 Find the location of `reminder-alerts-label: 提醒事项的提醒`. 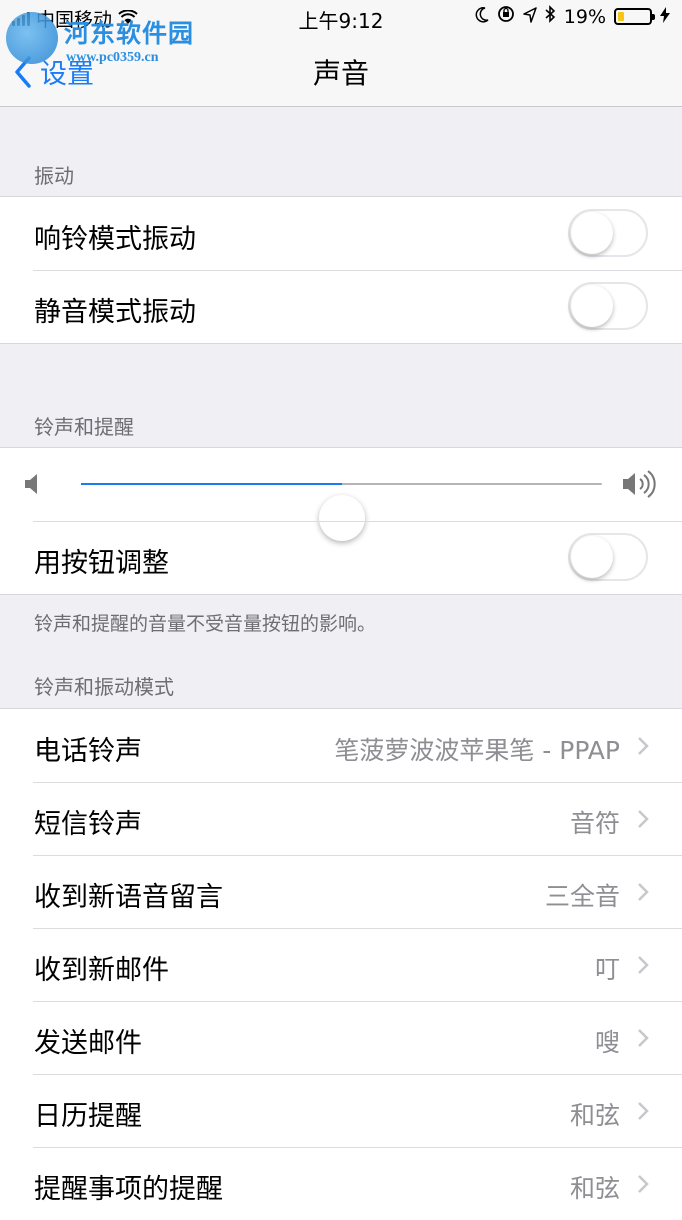

reminder-alerts-label: 提醒事项的提醒 is located at coordinates (128, 1189).